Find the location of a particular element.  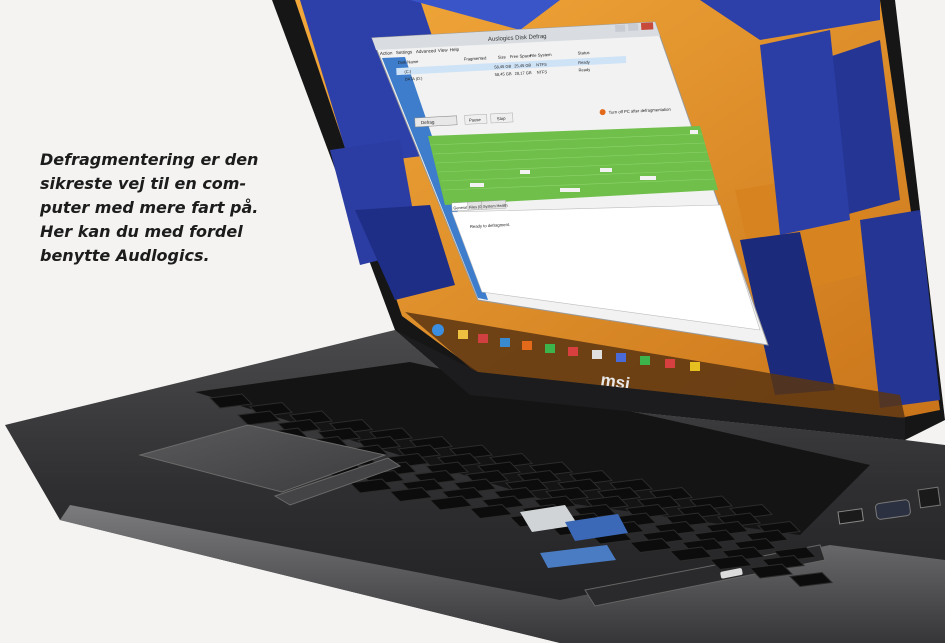

menu-view: View is located at coordinates (443, 50).